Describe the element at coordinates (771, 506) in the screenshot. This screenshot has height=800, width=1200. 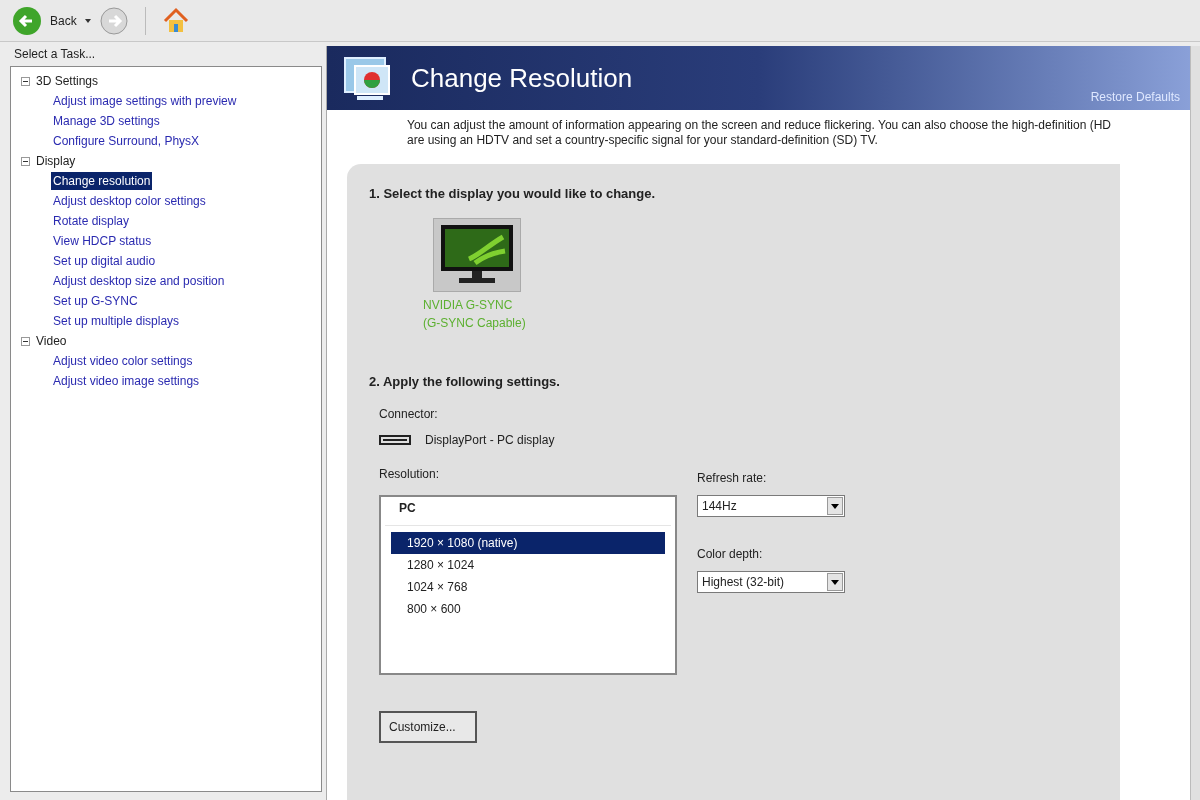
I see `refresh-rate-dropdown: 144Hz` at that location.